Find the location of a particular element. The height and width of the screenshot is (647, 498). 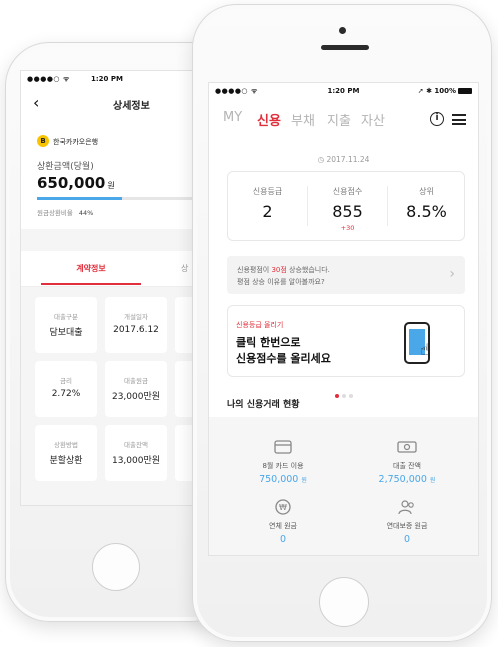

info-card: 개설일자 2017.6.12 is located at coordinates (136, 325).